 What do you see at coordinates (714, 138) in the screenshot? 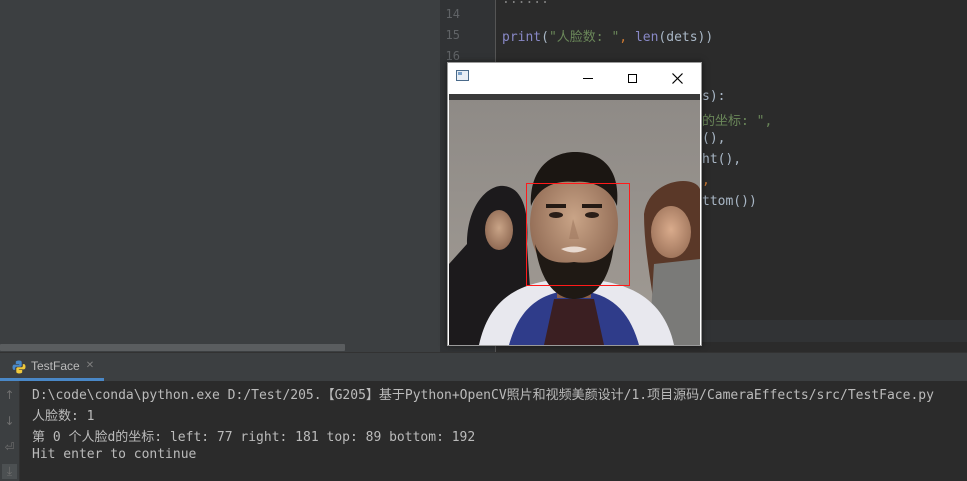
I see `code-fragment: (),` at bounding box center [714, 138].